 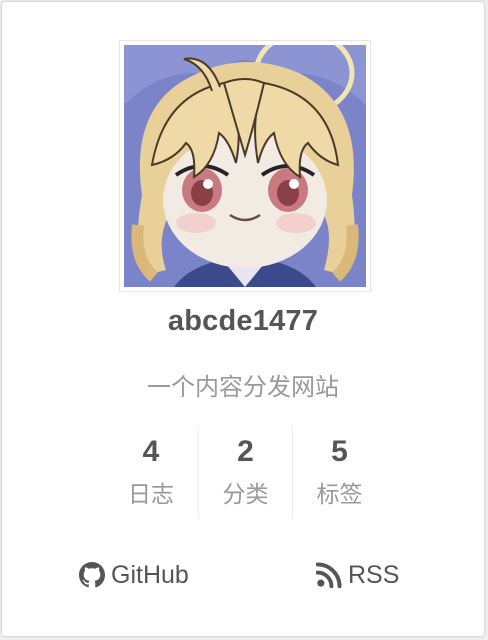 I want to click on site-description: 一个内容分发网站, so click(x=243, y=387).